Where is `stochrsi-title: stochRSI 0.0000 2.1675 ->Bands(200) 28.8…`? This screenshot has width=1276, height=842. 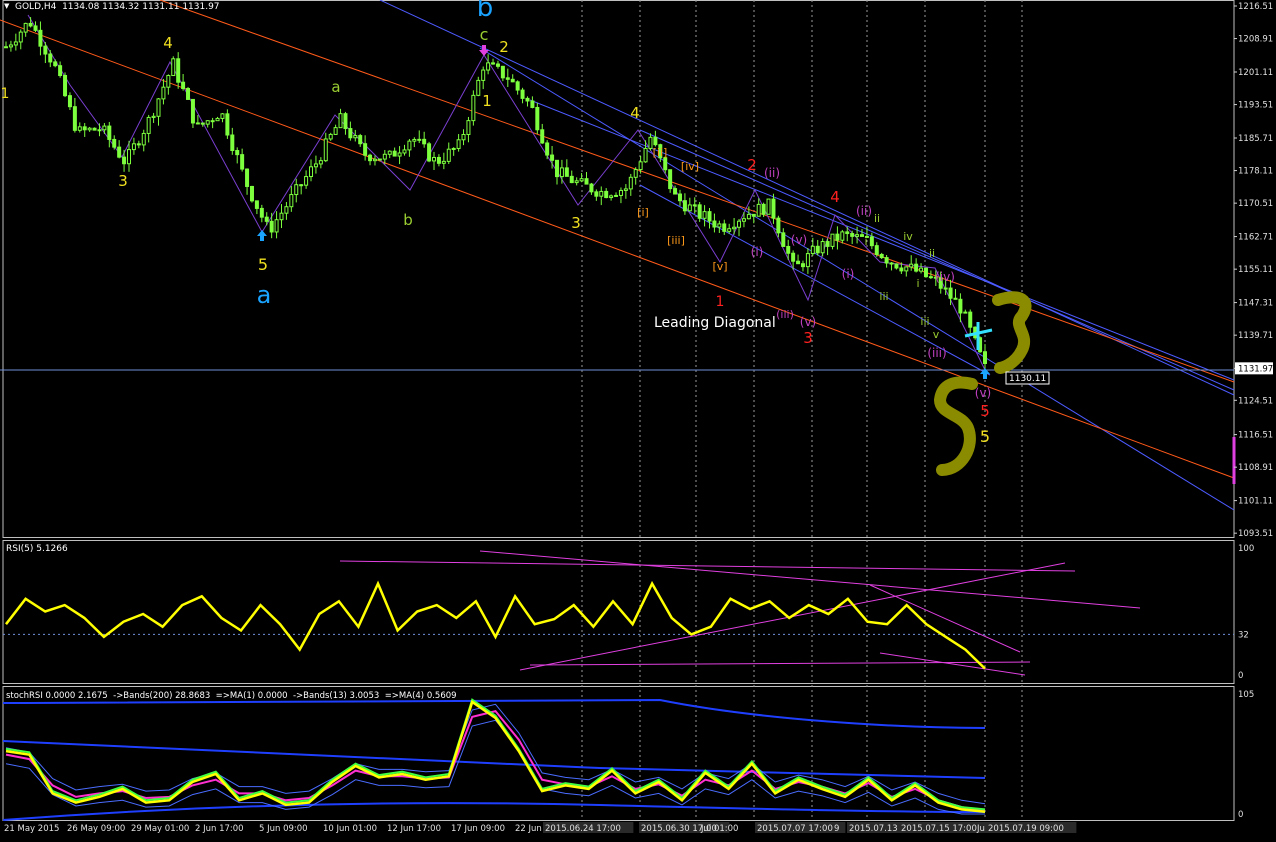
stochrsi-title: stochRSI 0.0000 2.1675 ->Bands(200) 28.8… is located at coordinates (231, 696).